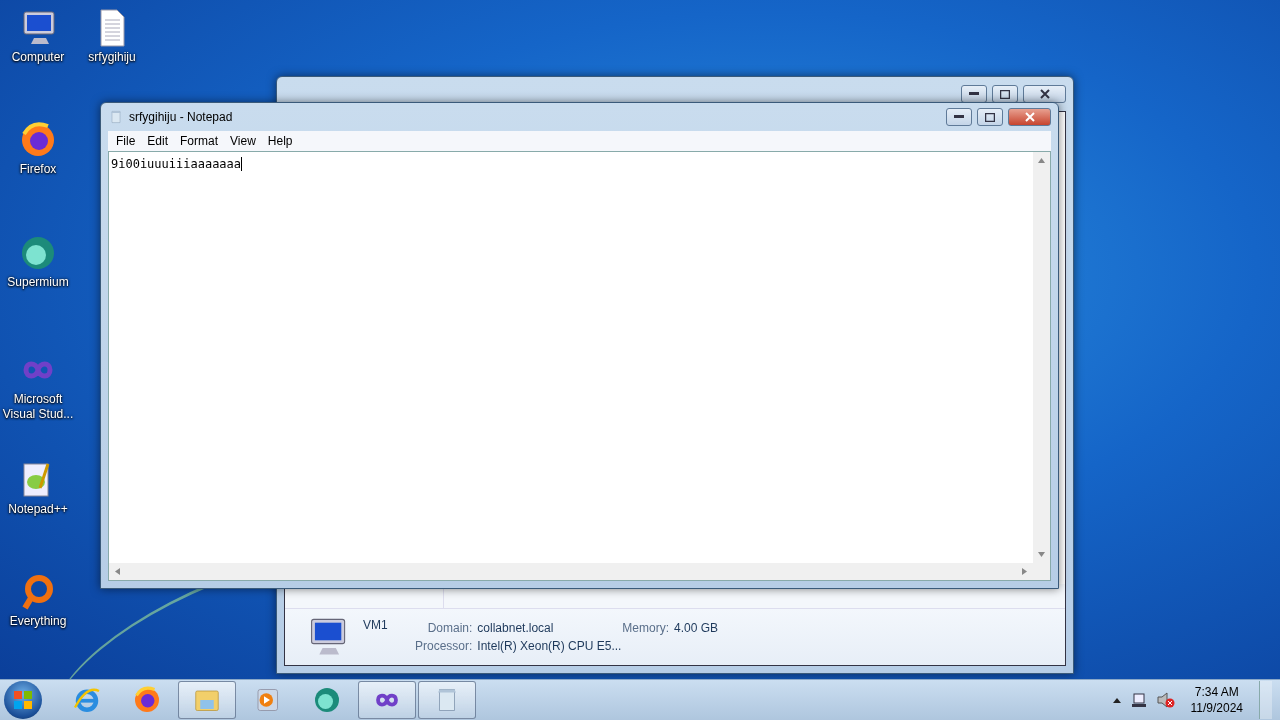 Image resolution: width=1280 pixels, height=720 pixels. What do you see at coordinates (280, 141) in the screenshot?
I see `menu-item: Help` at bounding box center [280, 141].